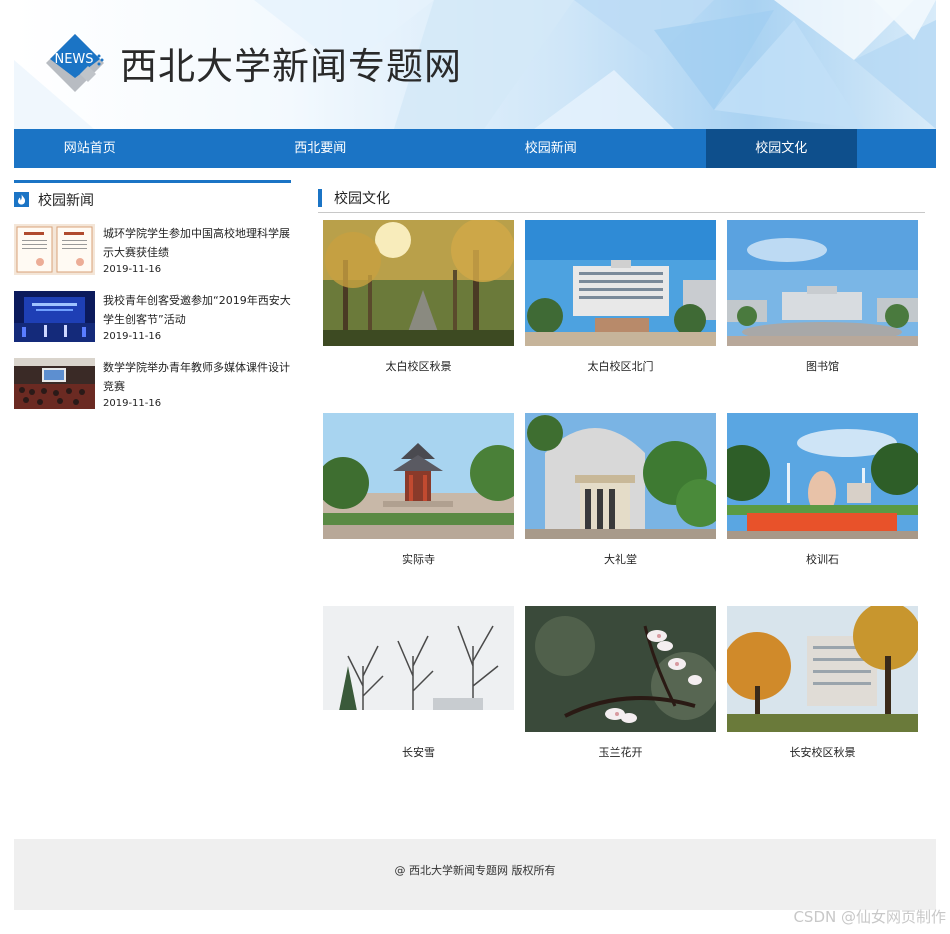 The width and height of the screenshot is (950, 934). Describe the element at coordinates (152, 197) in the screenshot. I see `sidebar-header: 校园新闻` at that location.